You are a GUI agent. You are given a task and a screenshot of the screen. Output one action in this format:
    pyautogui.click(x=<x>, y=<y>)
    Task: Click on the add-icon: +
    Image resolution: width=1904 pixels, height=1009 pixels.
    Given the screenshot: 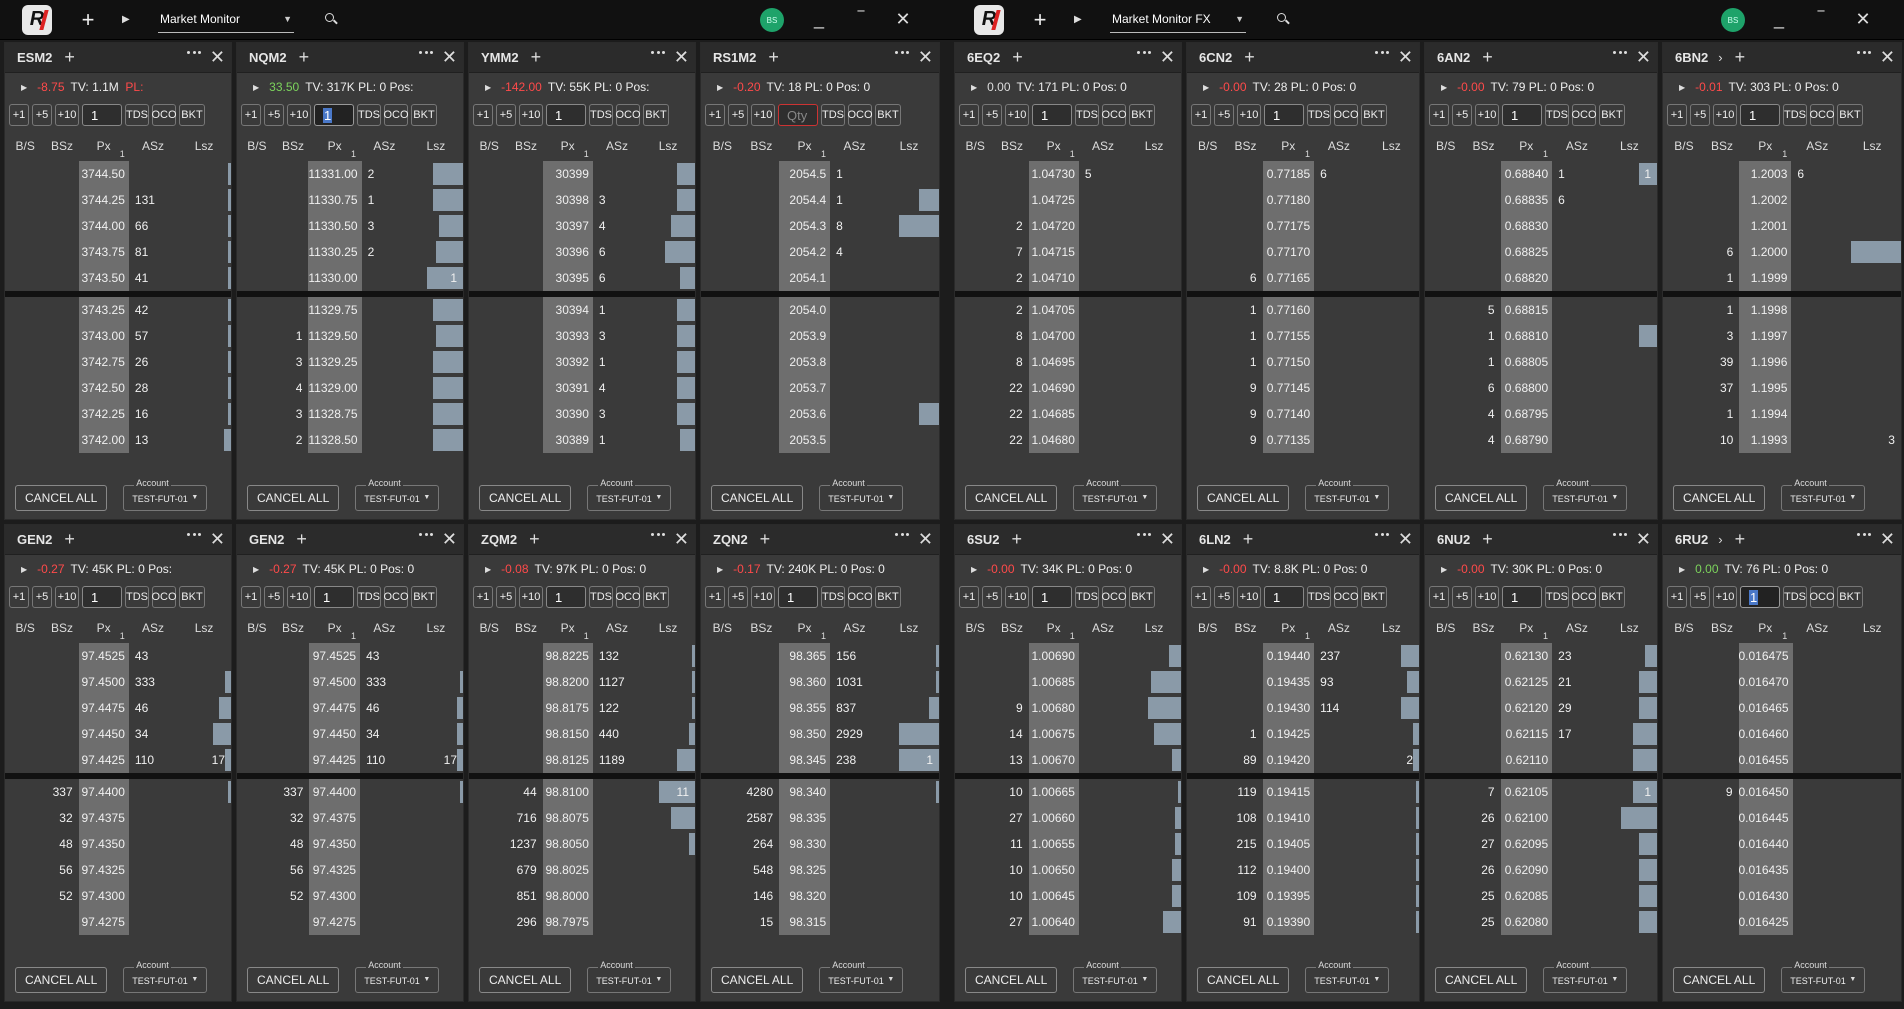 What is the action you would take?
    pyautogui.click(x=536, y=57)
    